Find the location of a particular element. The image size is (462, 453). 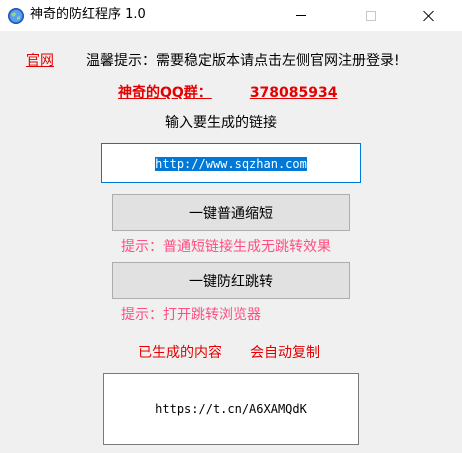

shorten-hint: 提示：普通短链接生成无跳转效果 is located at coordinates (226, 247).